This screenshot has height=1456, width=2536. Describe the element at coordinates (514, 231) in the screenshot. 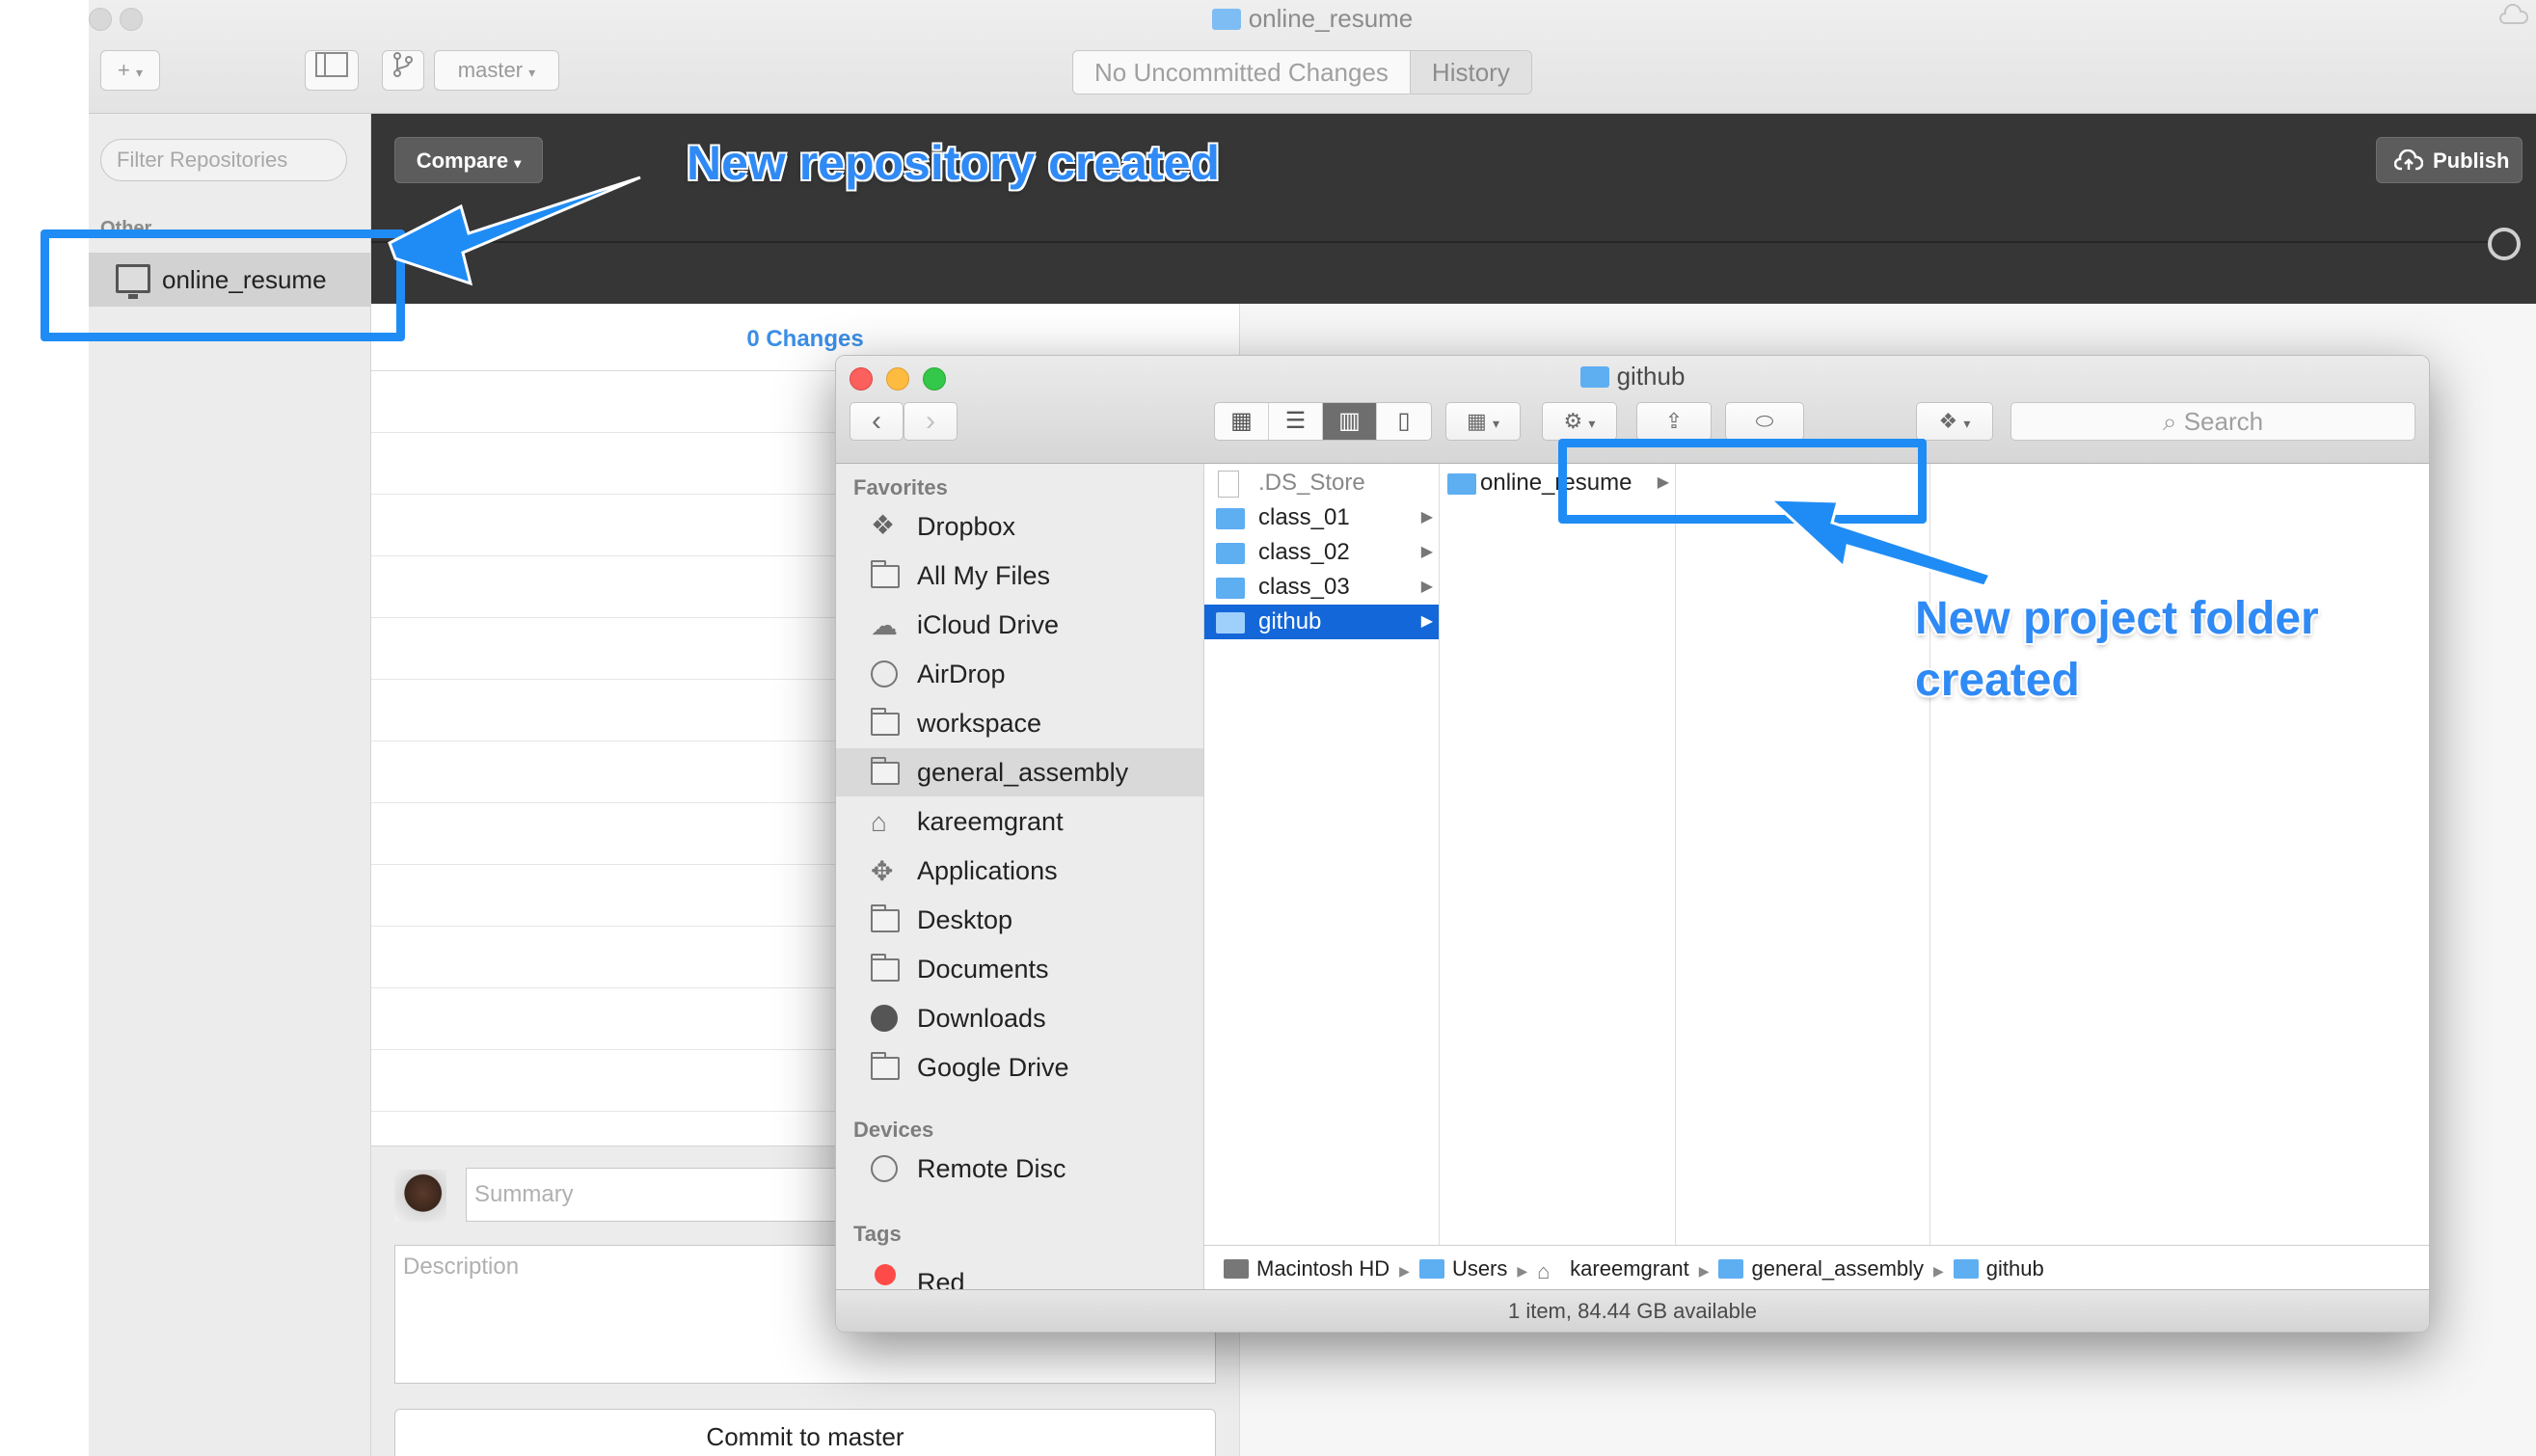

I see `arrow-to-repository` at that location.